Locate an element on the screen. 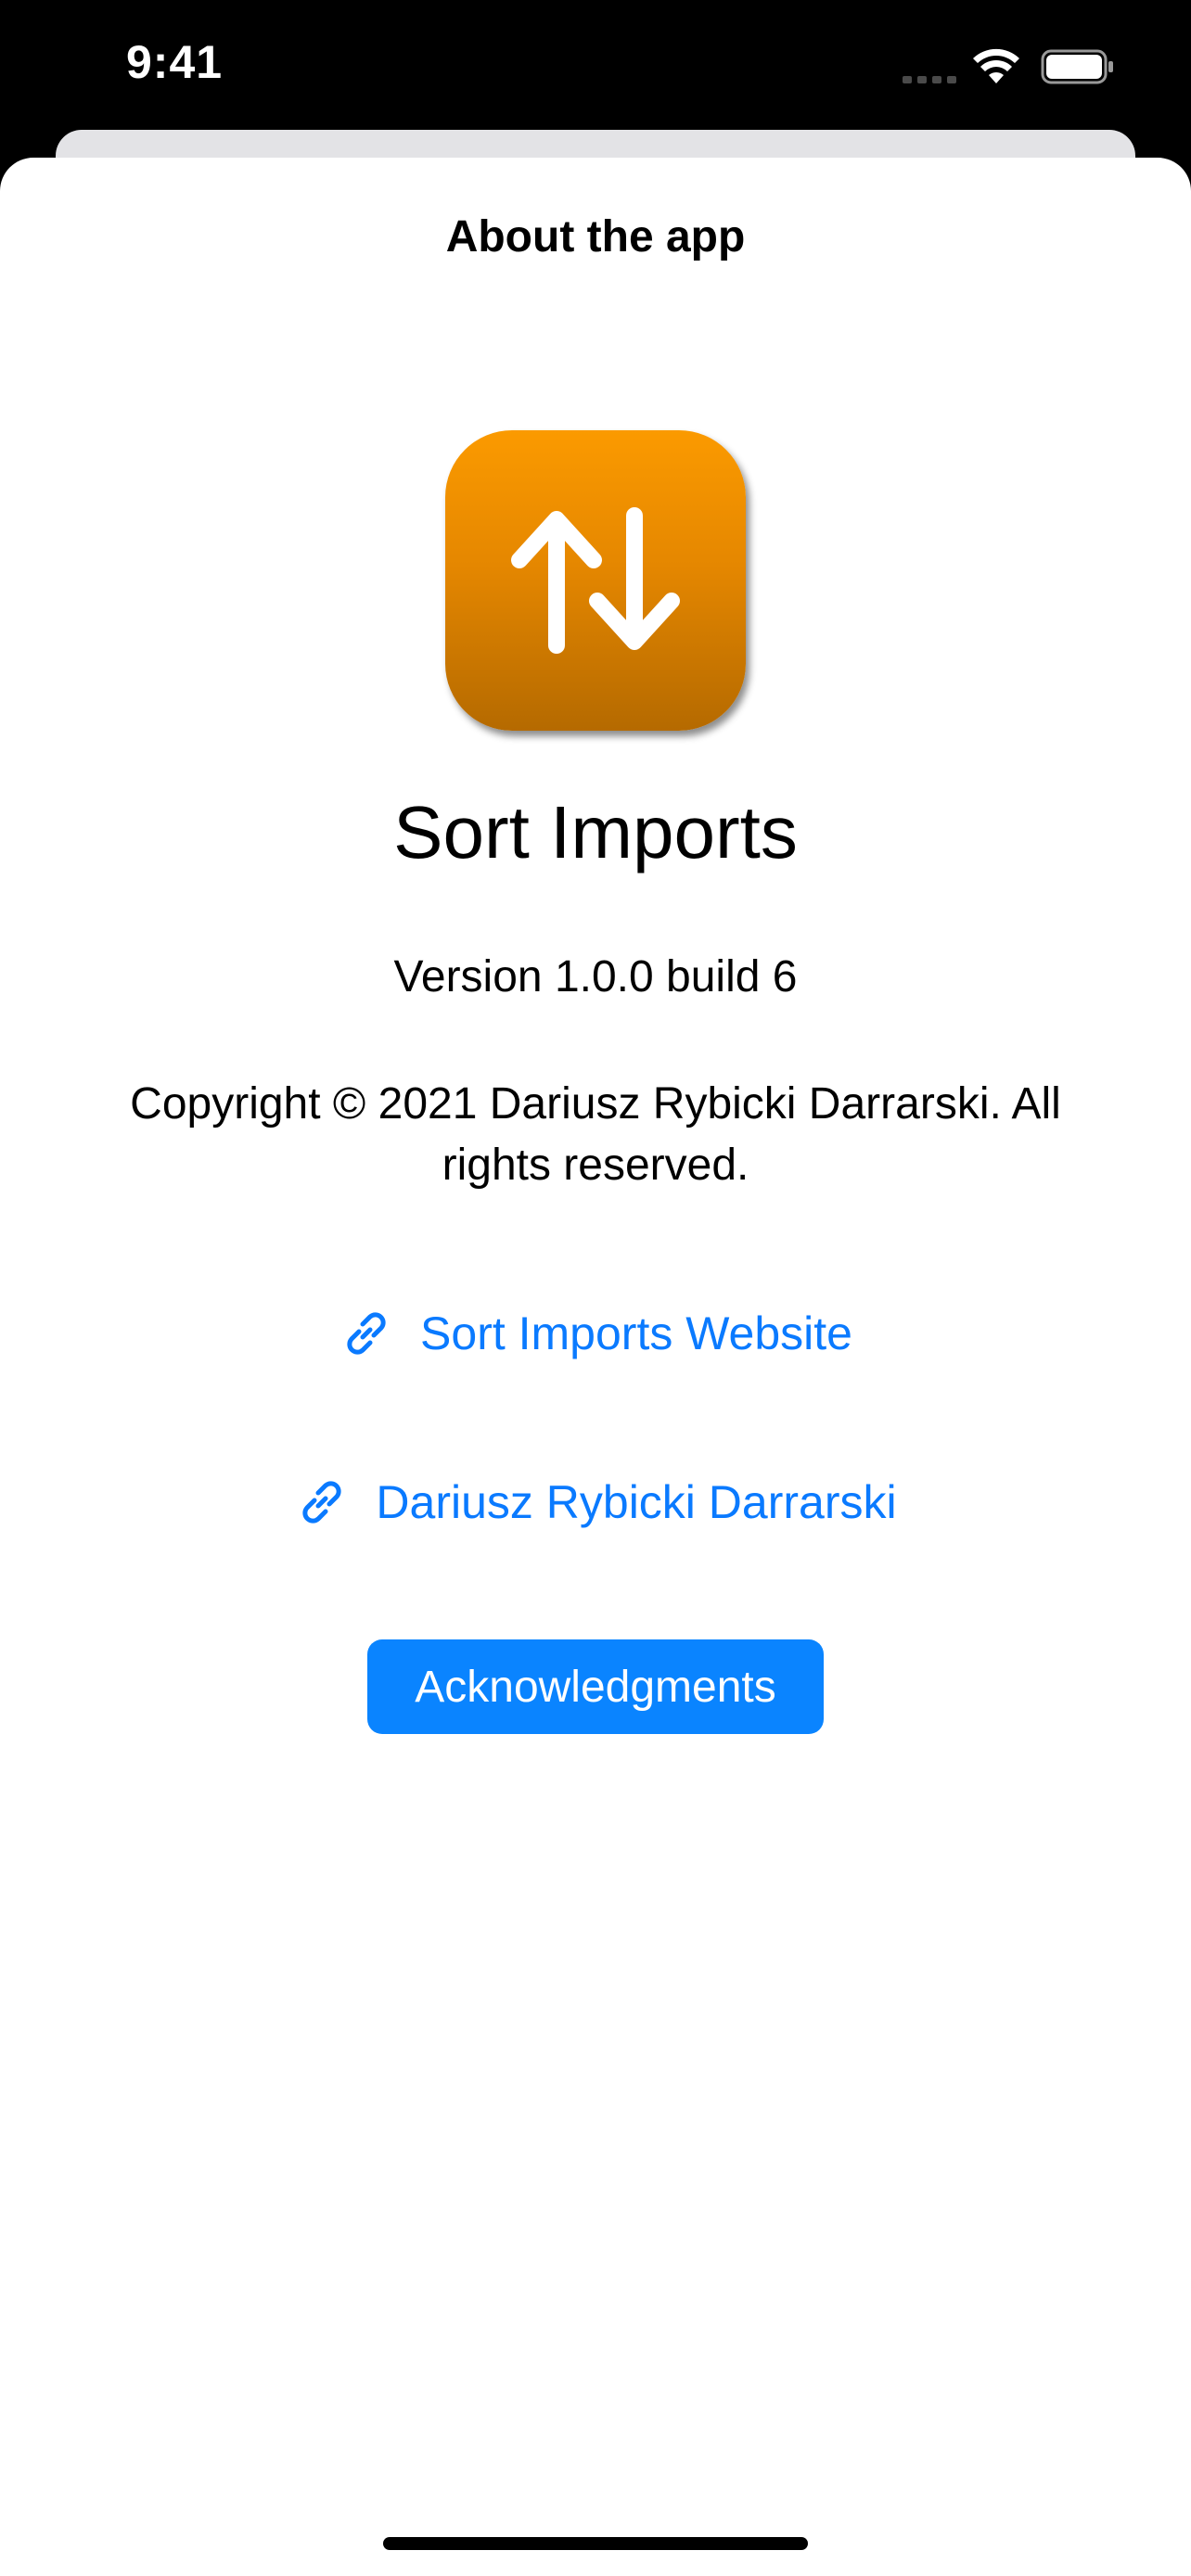 This screenshot has height=2576, width=1191. status-bar: 9:41 is located at coordinates (595, 65).